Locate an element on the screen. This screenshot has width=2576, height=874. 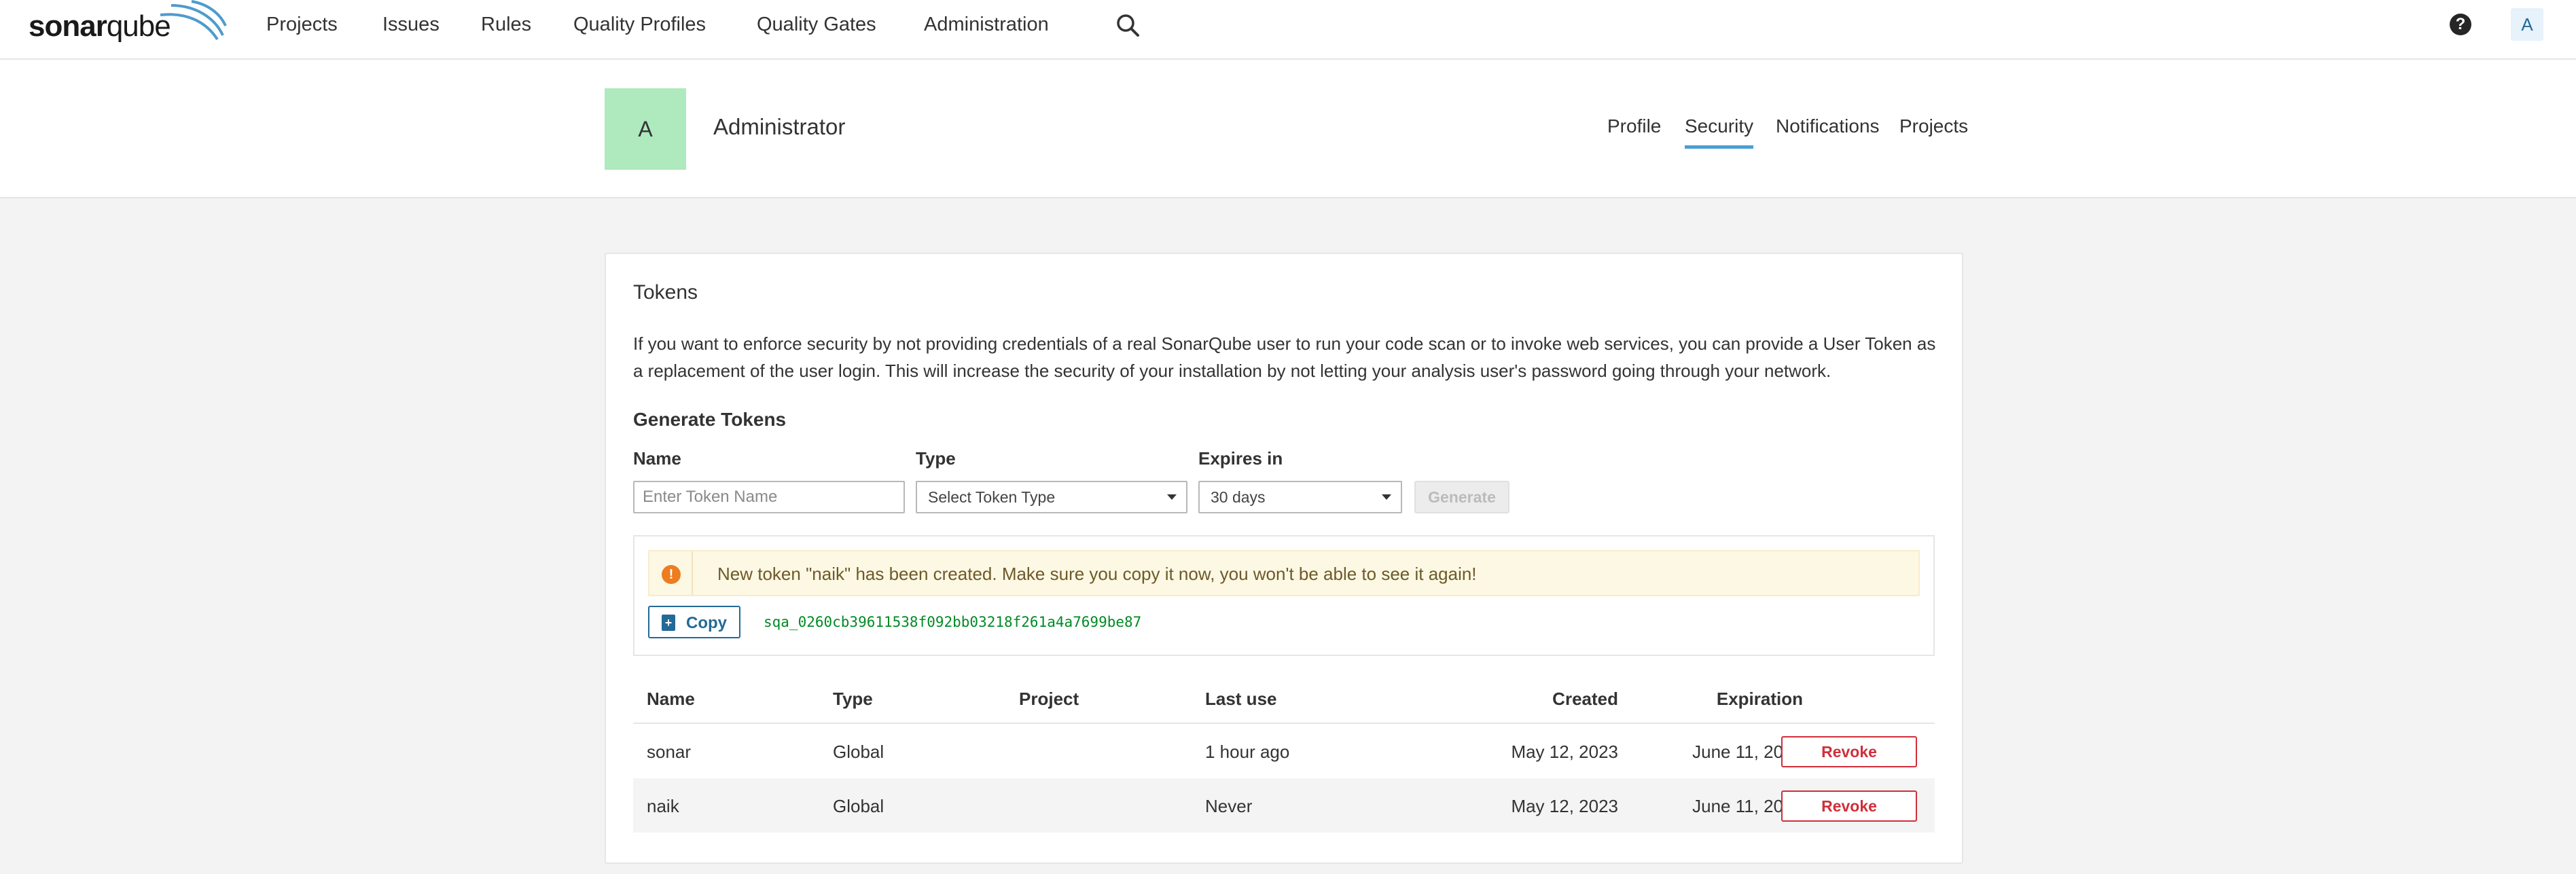
expires-label: Expires in is located at coordinates (1240, 458).